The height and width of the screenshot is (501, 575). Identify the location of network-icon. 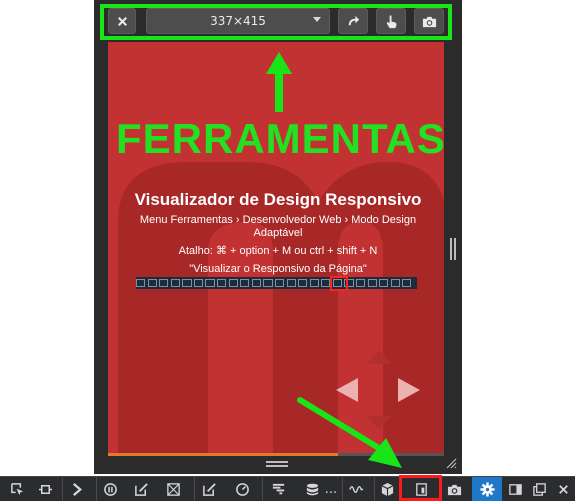
(278, 489).